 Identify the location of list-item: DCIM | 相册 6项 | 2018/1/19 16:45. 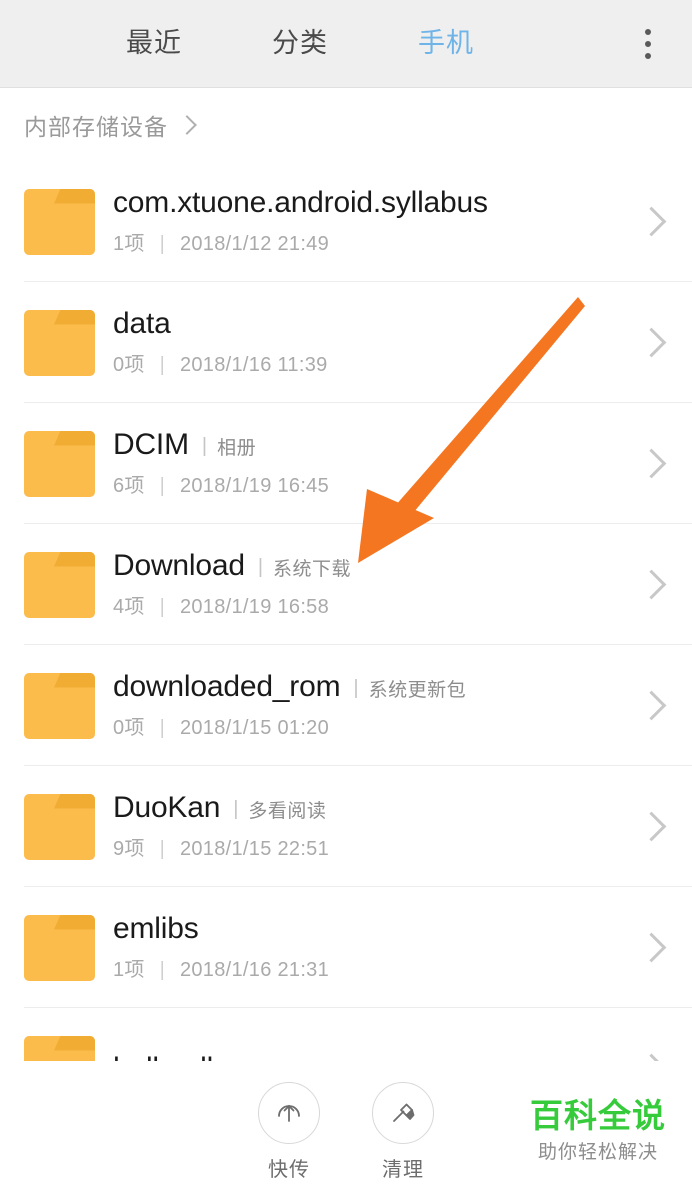
(346, 463).